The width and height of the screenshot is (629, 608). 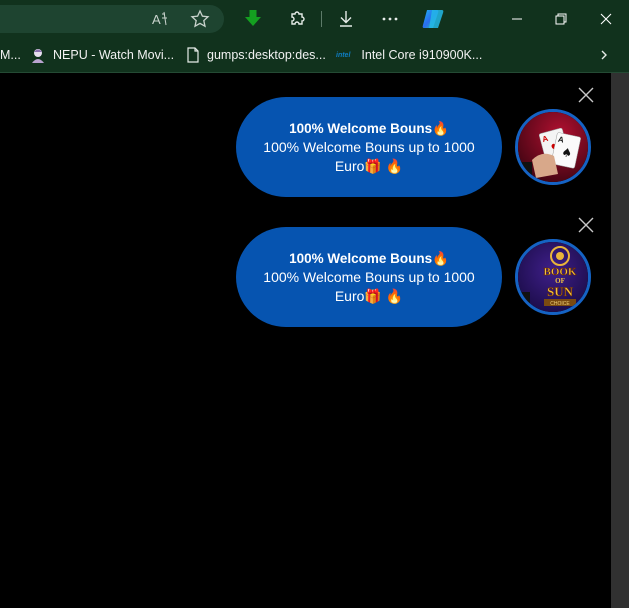 What do you see at coordinates (38, 55) in the screenshot?
I see `anime-avatar-icon` at bounding box center [38, 55].